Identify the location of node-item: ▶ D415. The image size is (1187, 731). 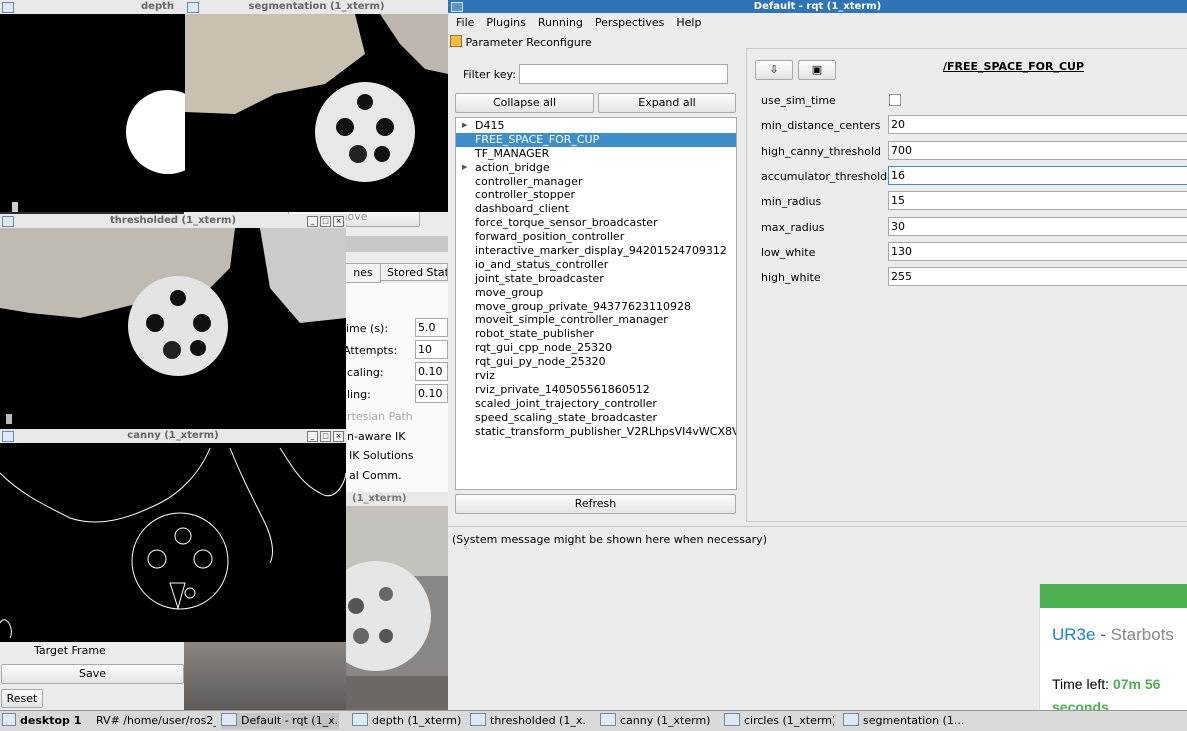
(596, 126).